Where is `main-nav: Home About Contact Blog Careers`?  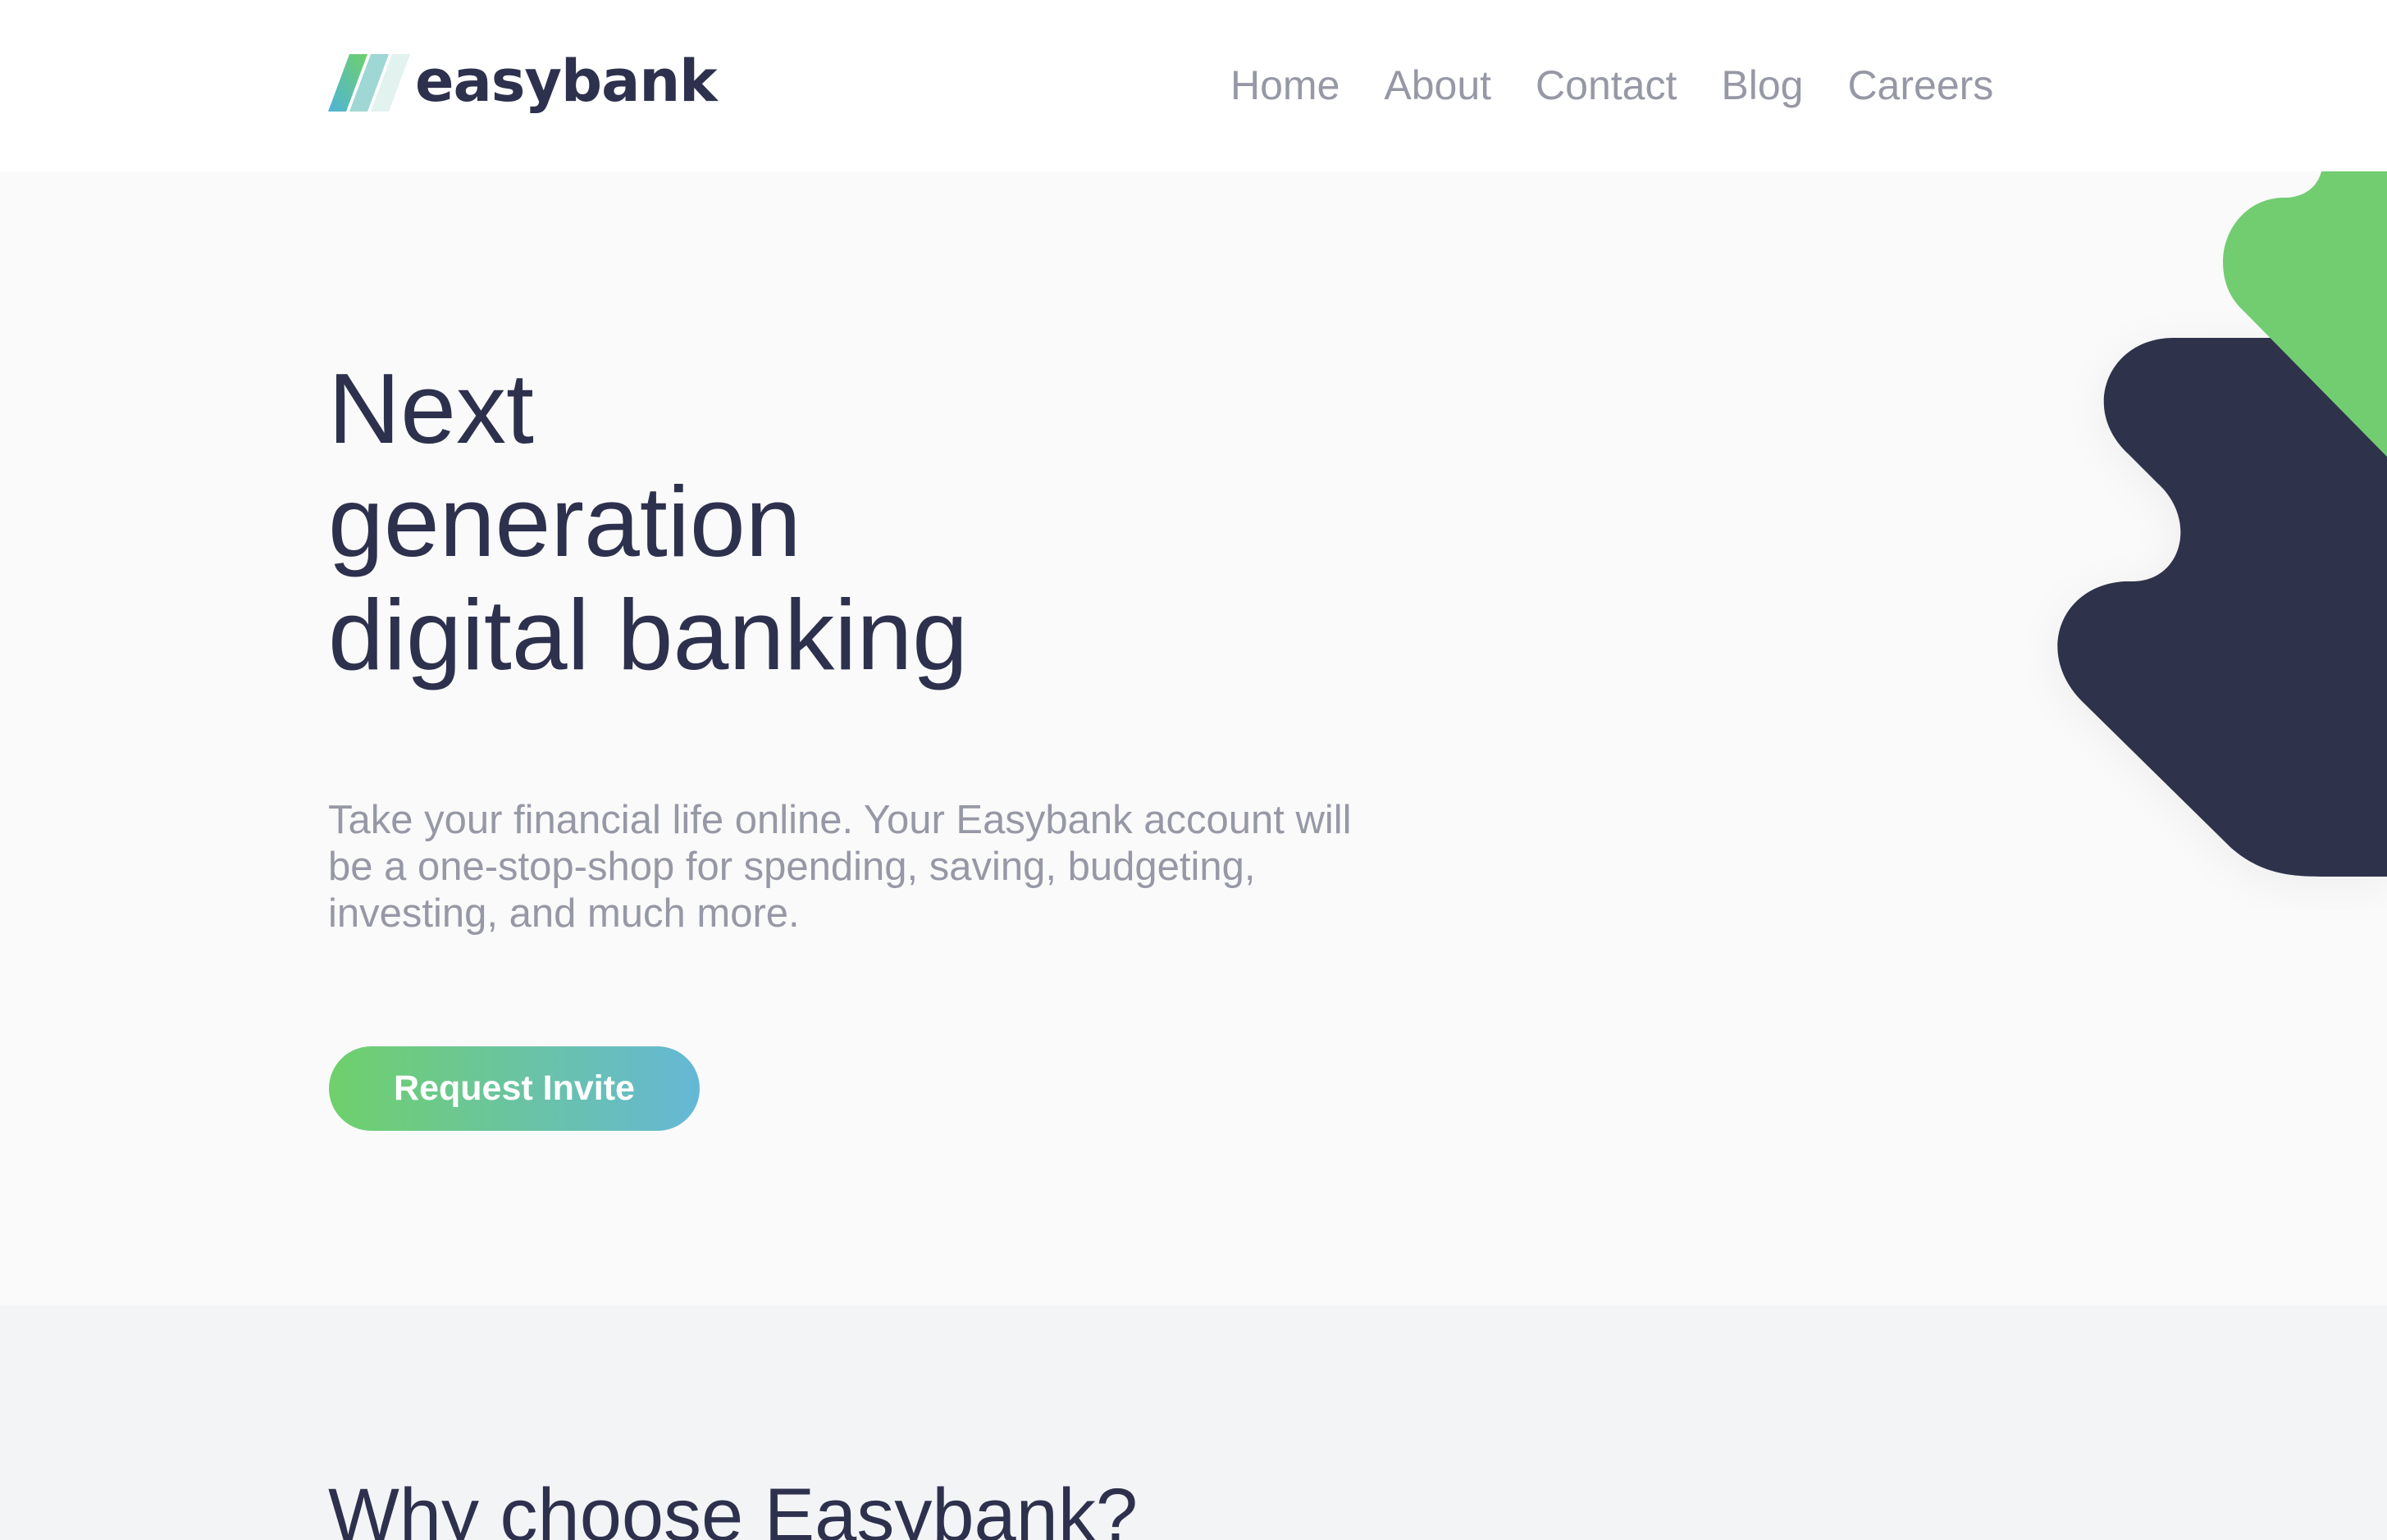
main-nav: Home About Contact Blog Careers is located at coordinates (1611, 85).